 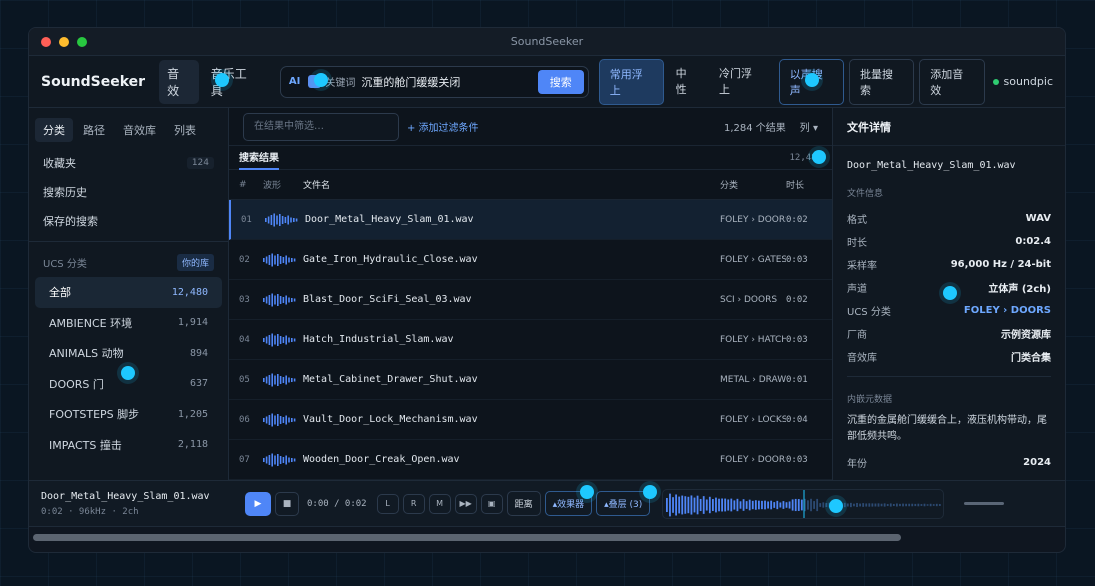 I want to click on col-name: 文件名, so click(x=511, y=184).